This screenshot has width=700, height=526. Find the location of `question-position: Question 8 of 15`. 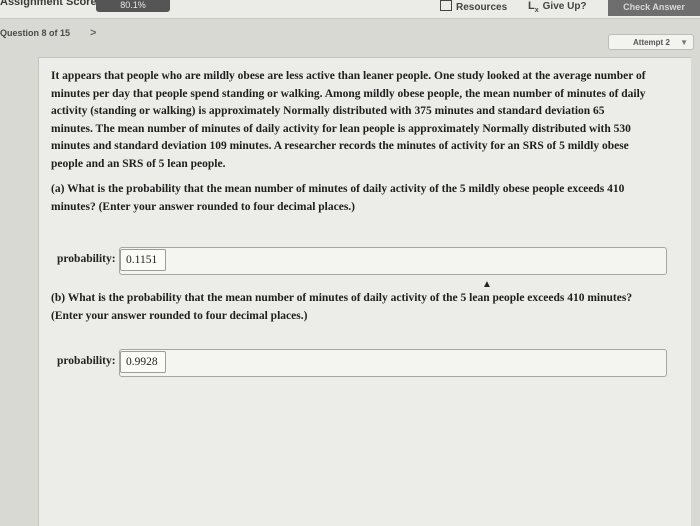

question-position: Question 8 of 15 is located at coordinates (35, 33).